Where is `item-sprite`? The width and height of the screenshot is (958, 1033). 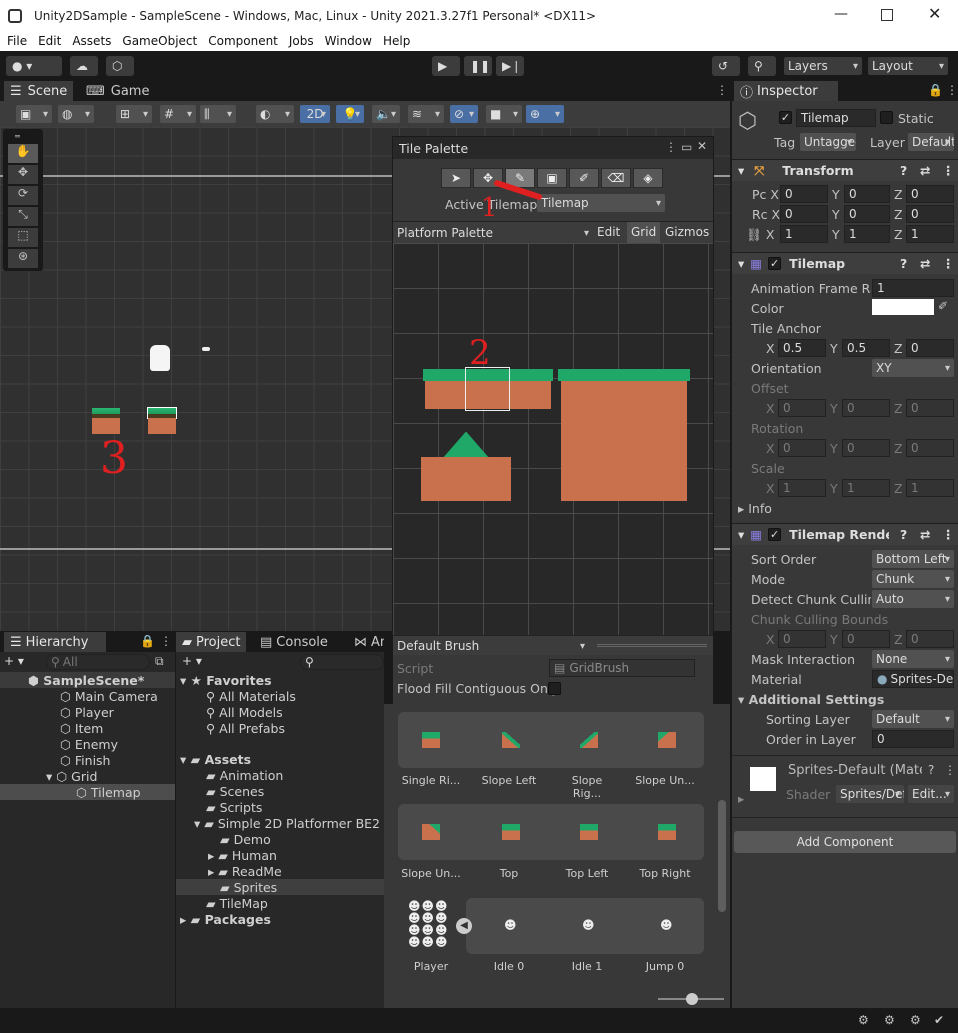
item-sprite is located at coordinates (206, 349).